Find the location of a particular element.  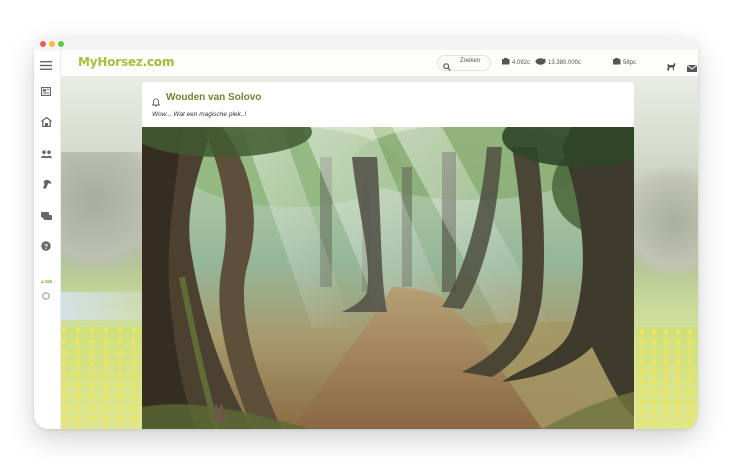

money-stat: 13.380.000c is located at coordinates (558, 62).